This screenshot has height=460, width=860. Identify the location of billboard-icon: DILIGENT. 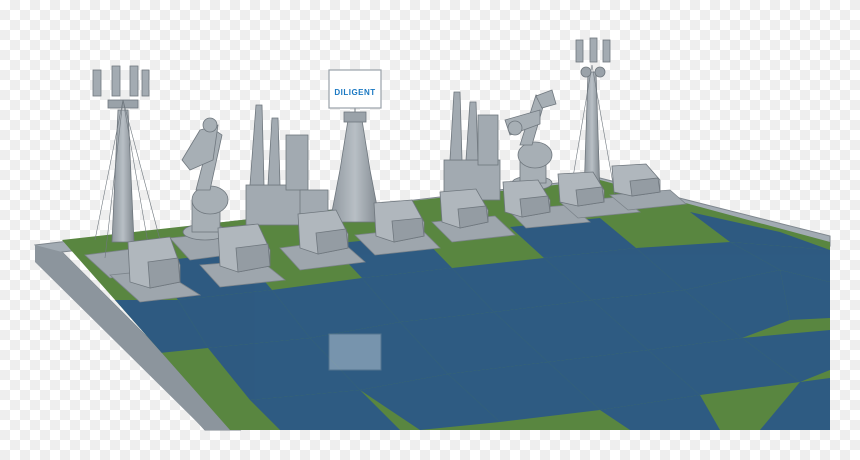
(355, 146).